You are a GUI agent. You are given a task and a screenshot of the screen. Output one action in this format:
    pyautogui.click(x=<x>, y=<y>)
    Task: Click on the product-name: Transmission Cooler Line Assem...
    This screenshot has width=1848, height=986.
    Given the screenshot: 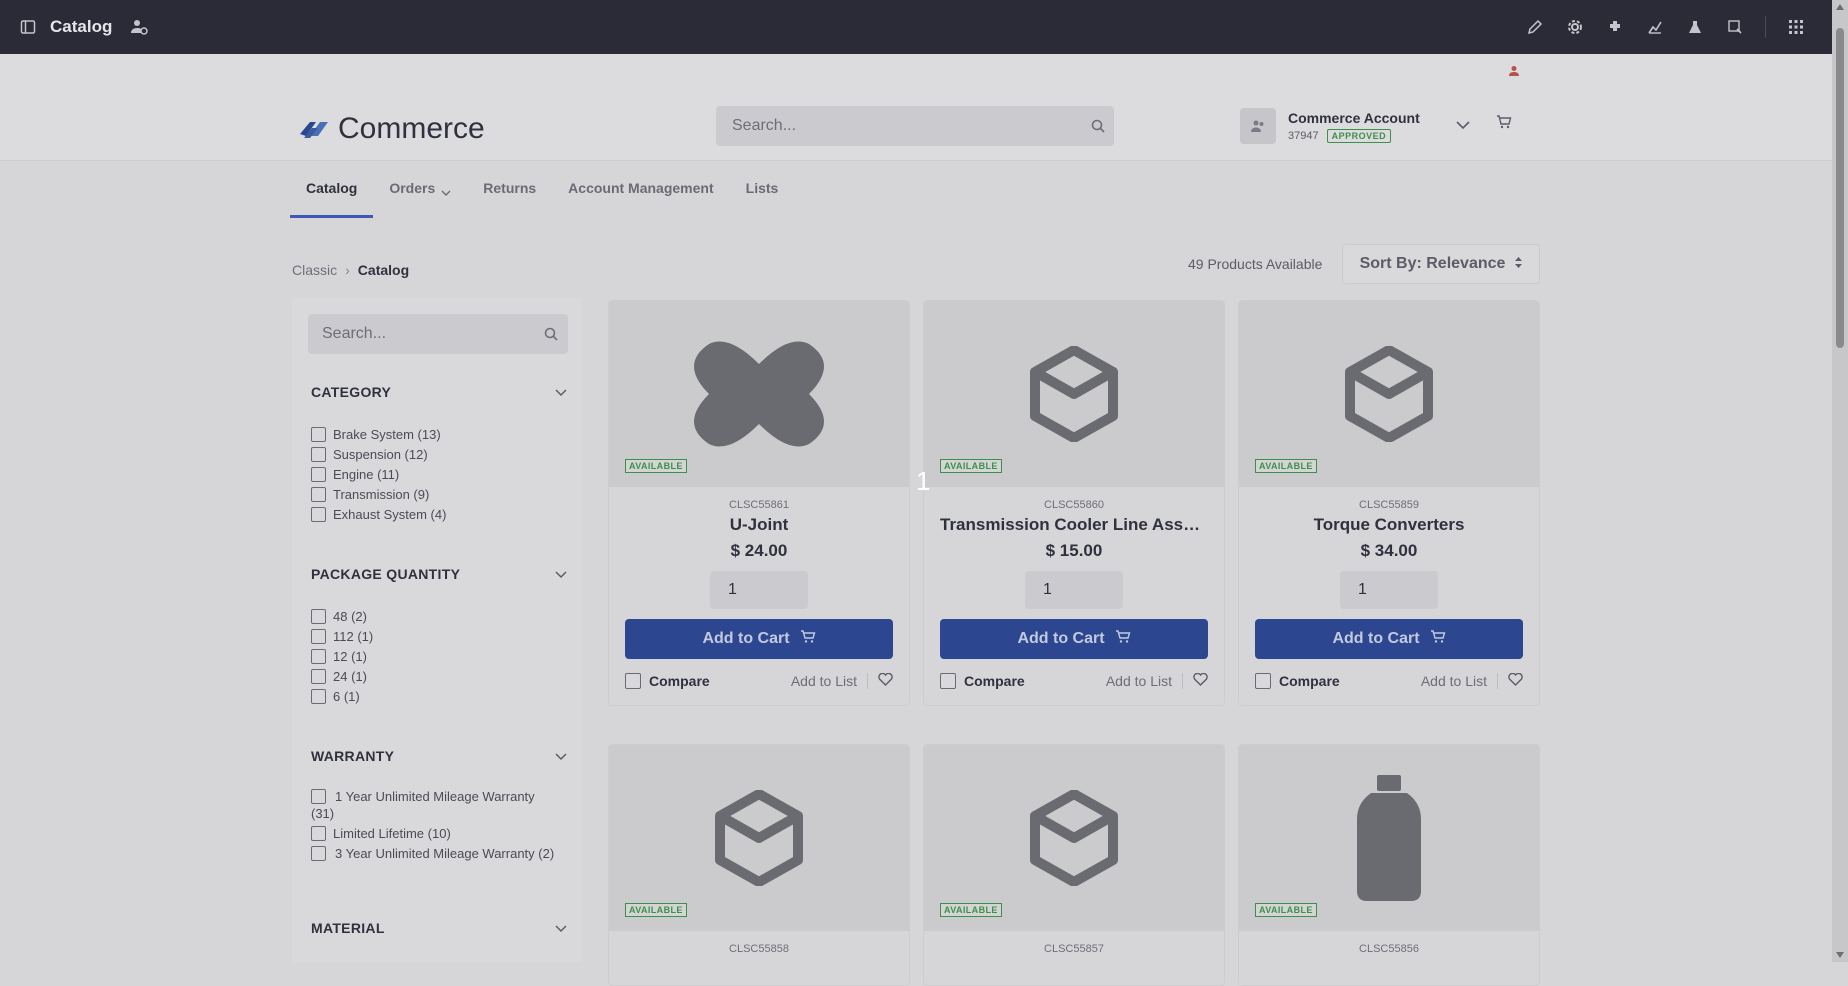 What is the action you would take?
    pyautogui.click(x=1074, y=525)
    